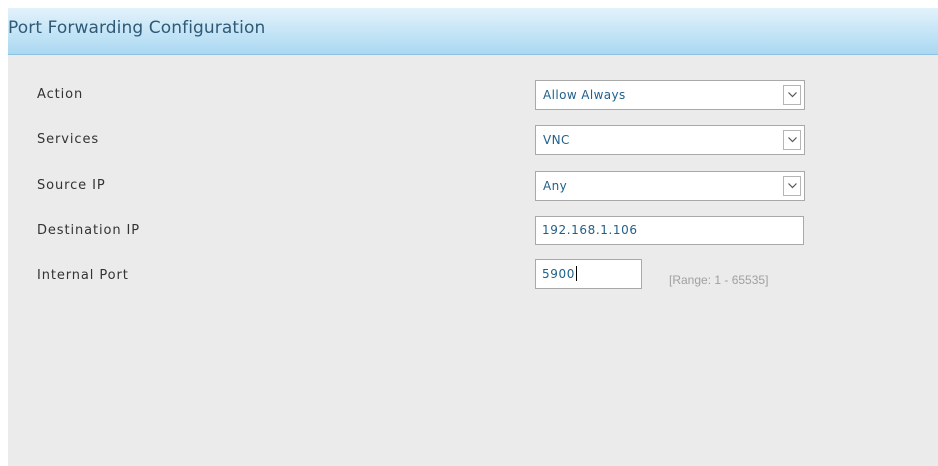 This screenshot has width=938, height=466. What do you see at coordinates (719, 280) in the screenshot?
I see `internal-port-range-hint: [Range: 1 - 65535]` at bounding box center [719, 280].